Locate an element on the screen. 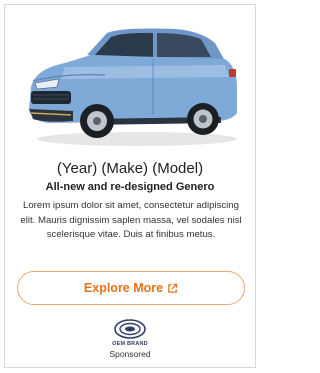 This screenshot has height=373, width=320. explore-more-label: Explore More is located at coordinates (123, 288).